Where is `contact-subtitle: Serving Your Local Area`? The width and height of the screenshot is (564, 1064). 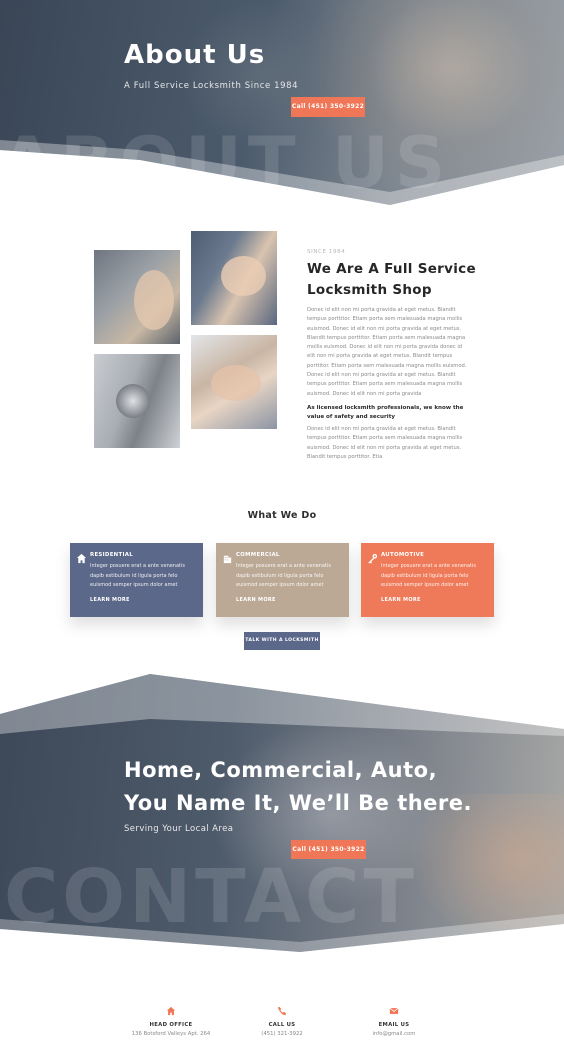
contact-subtitle: Serving Your Local Area is located at coordinates (179, 829).